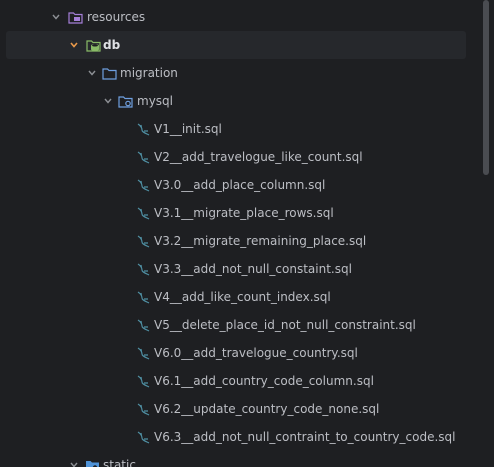  What do you see at coordinates (119, 462) in the screenshot?
I see `tree-item-label: static` at bounding box center [119, 462].